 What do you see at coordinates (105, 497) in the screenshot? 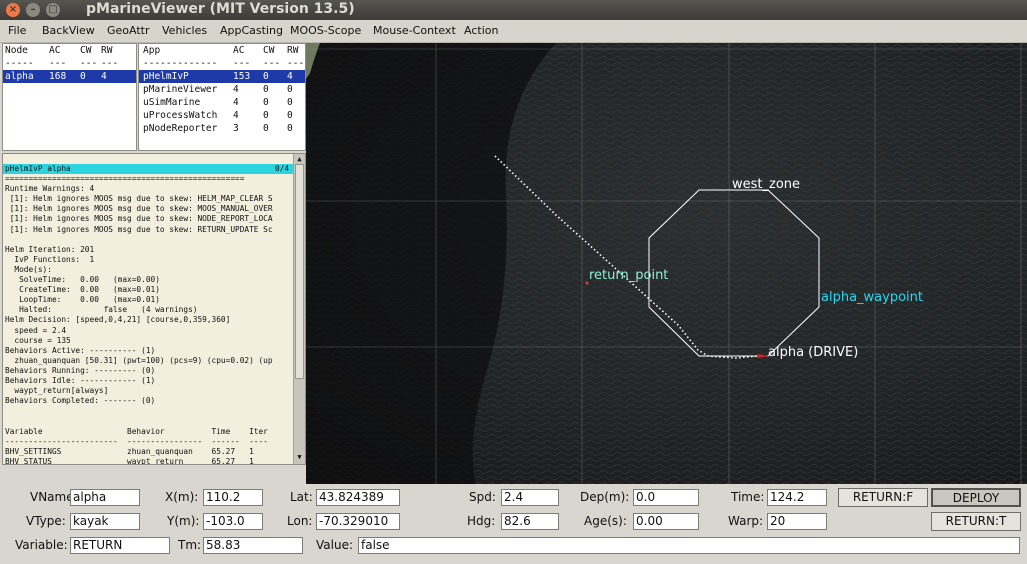
I see `vname-field: alpha` at bounding box center [105, 497].